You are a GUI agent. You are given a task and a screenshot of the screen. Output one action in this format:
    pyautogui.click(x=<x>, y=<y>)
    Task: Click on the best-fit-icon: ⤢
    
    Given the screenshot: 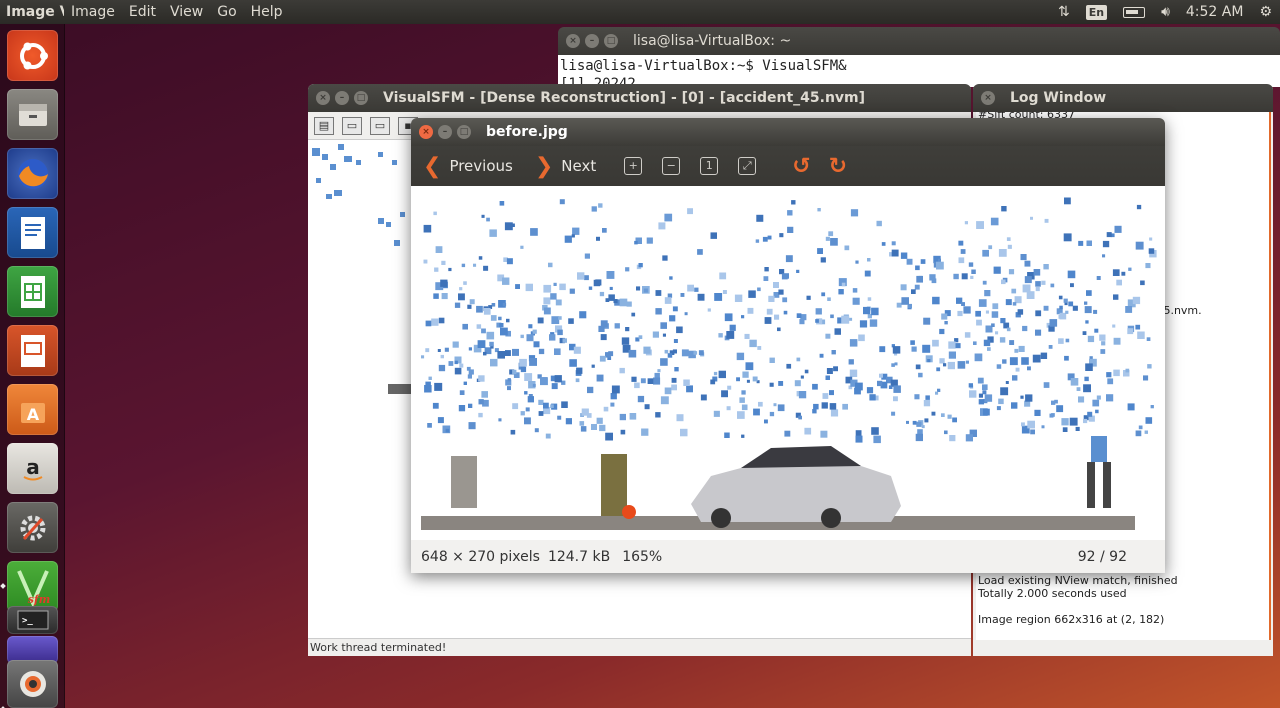 What is the action you would take?
    pyautogui.click(x=747, y=166)
    